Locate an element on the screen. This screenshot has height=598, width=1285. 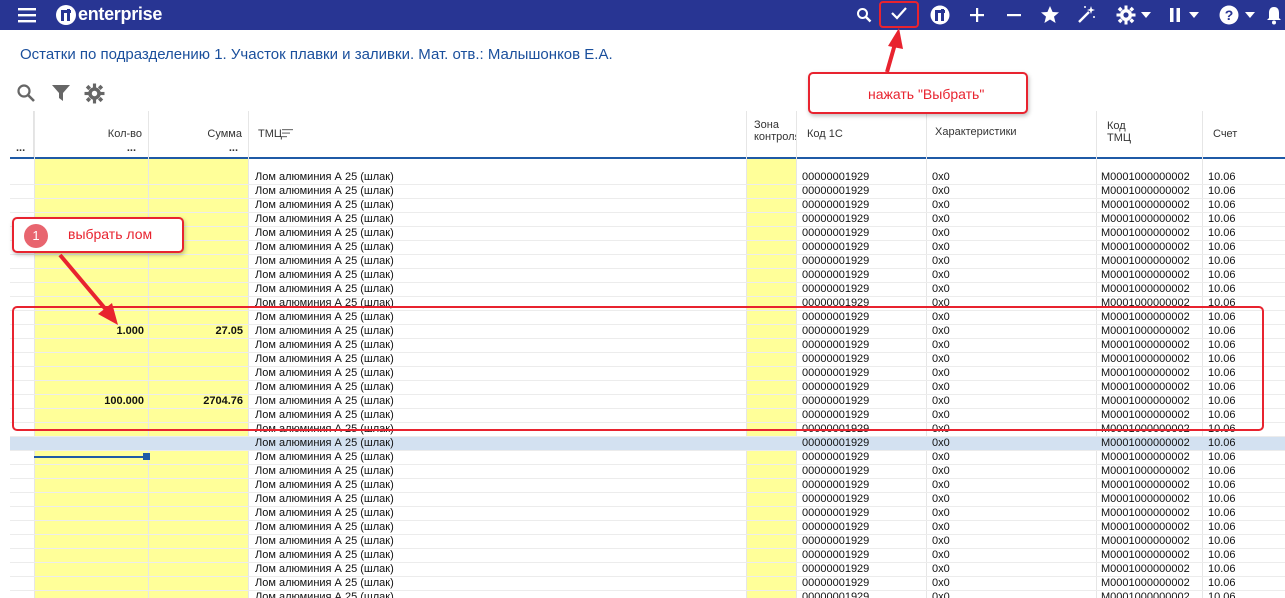
col-header-zone: Зона контроля is located at coordinates (772, 134).